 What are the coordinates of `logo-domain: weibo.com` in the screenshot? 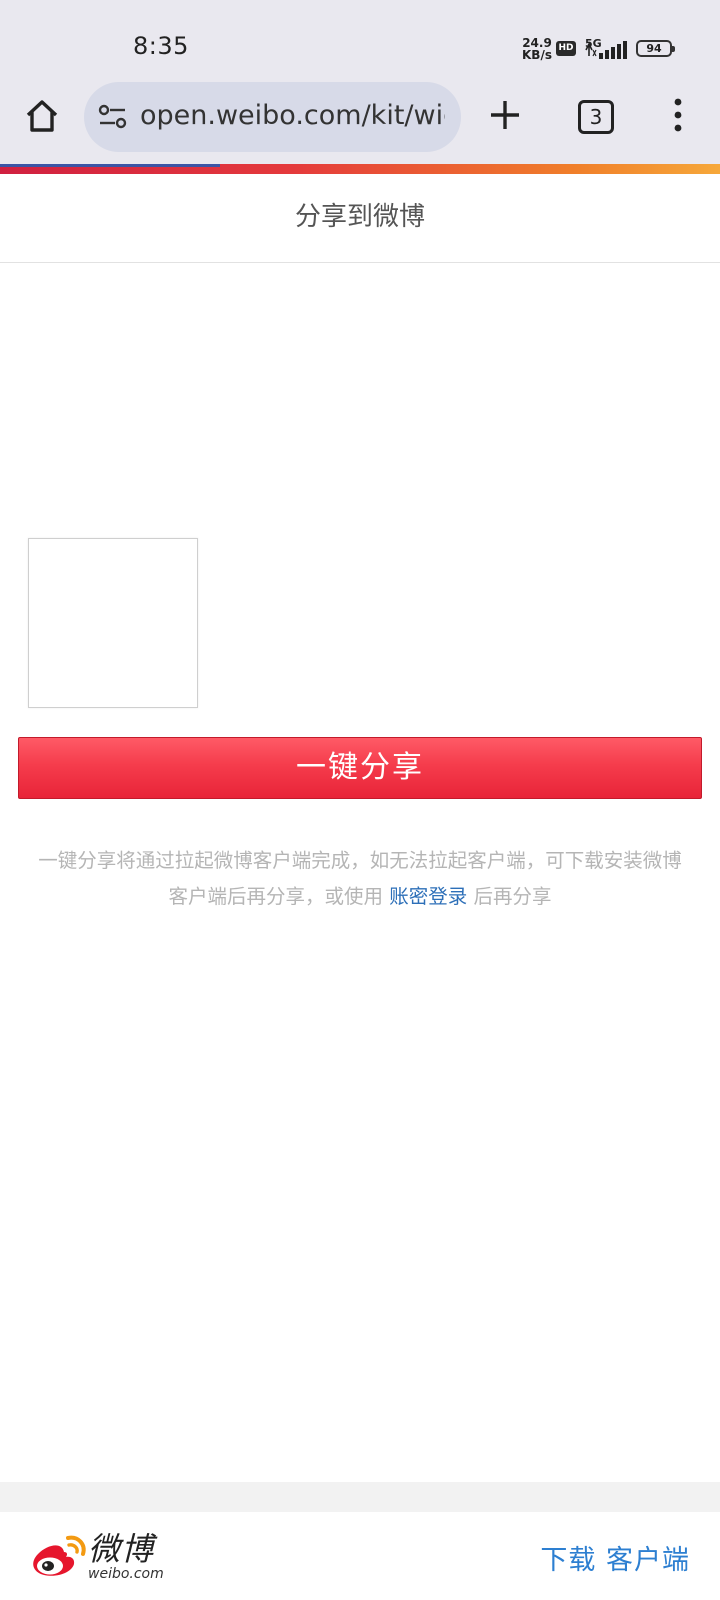 It's located at (126, 1574).